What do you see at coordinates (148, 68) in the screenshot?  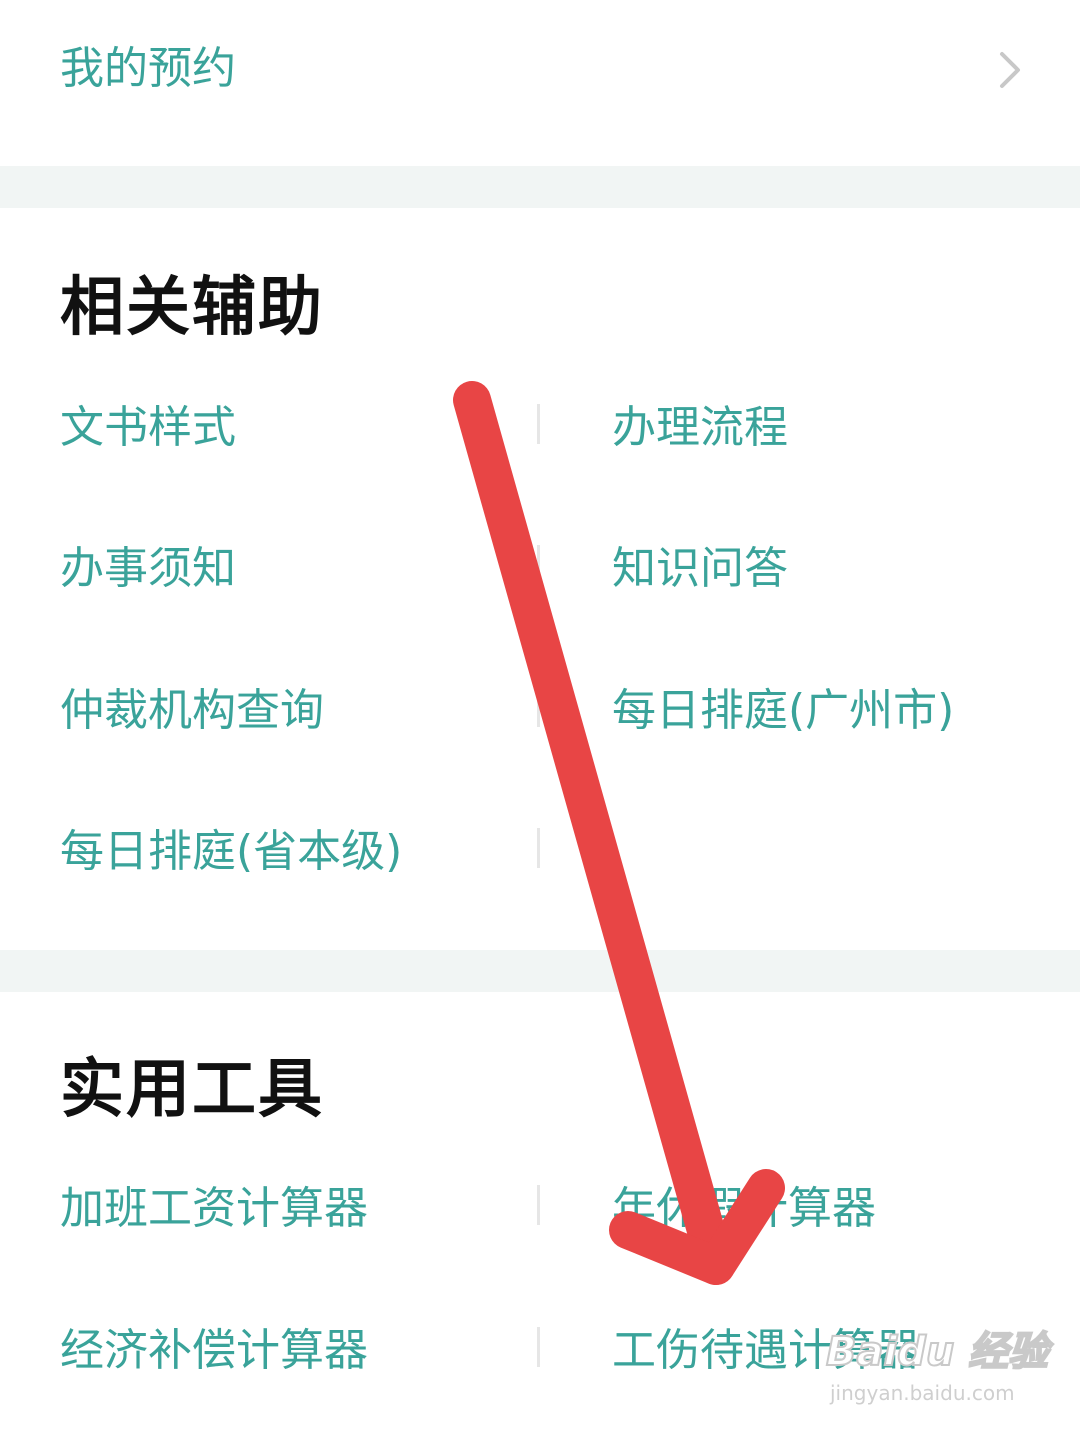 I see `my-appointment-label: 我的预约` at bounding box center [148, 68].